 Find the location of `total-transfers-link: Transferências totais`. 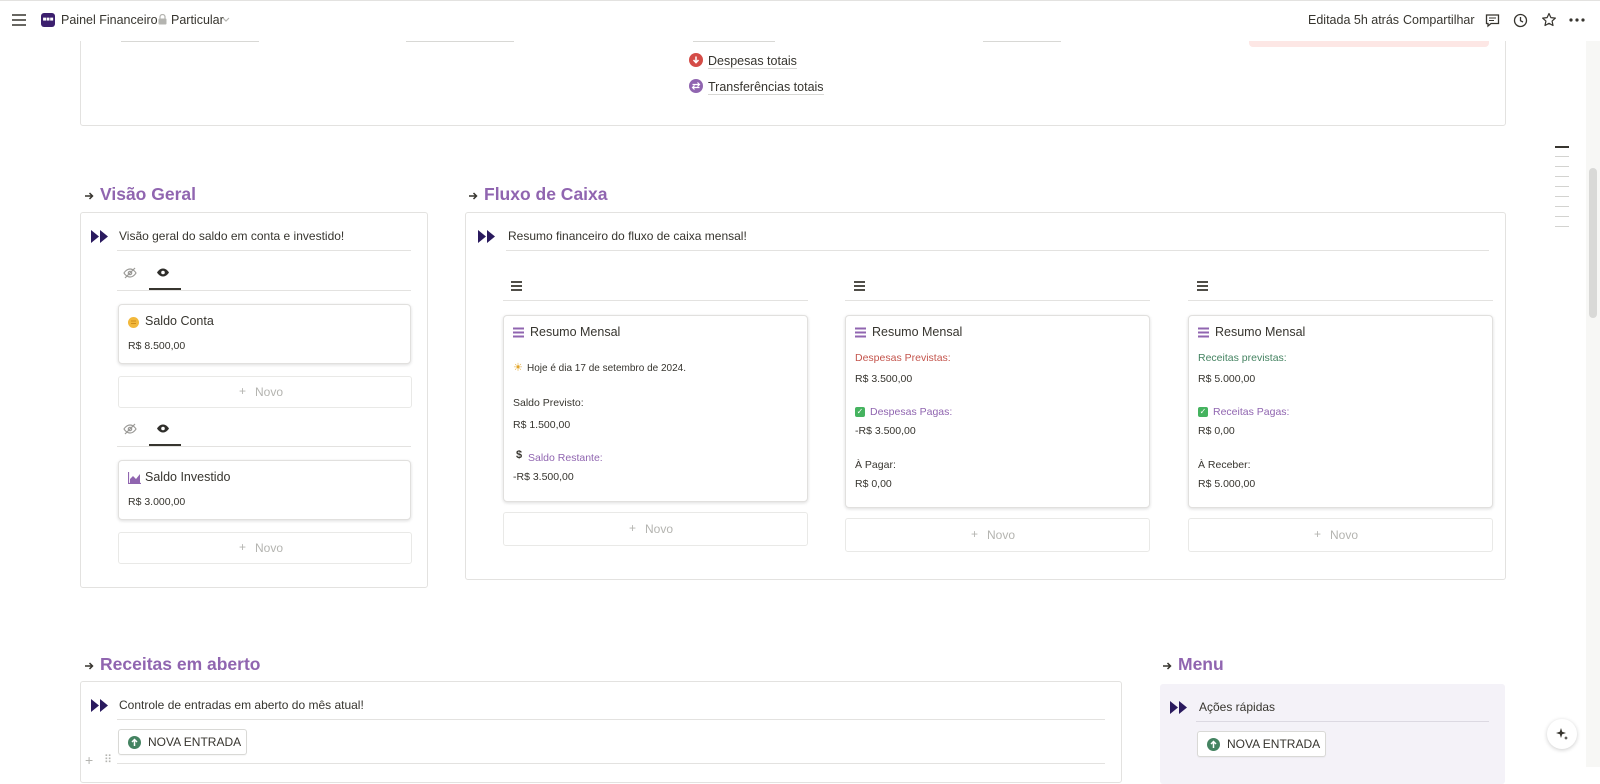

total-transfers-link: Transferências totais is located at coordinates (766, 87).